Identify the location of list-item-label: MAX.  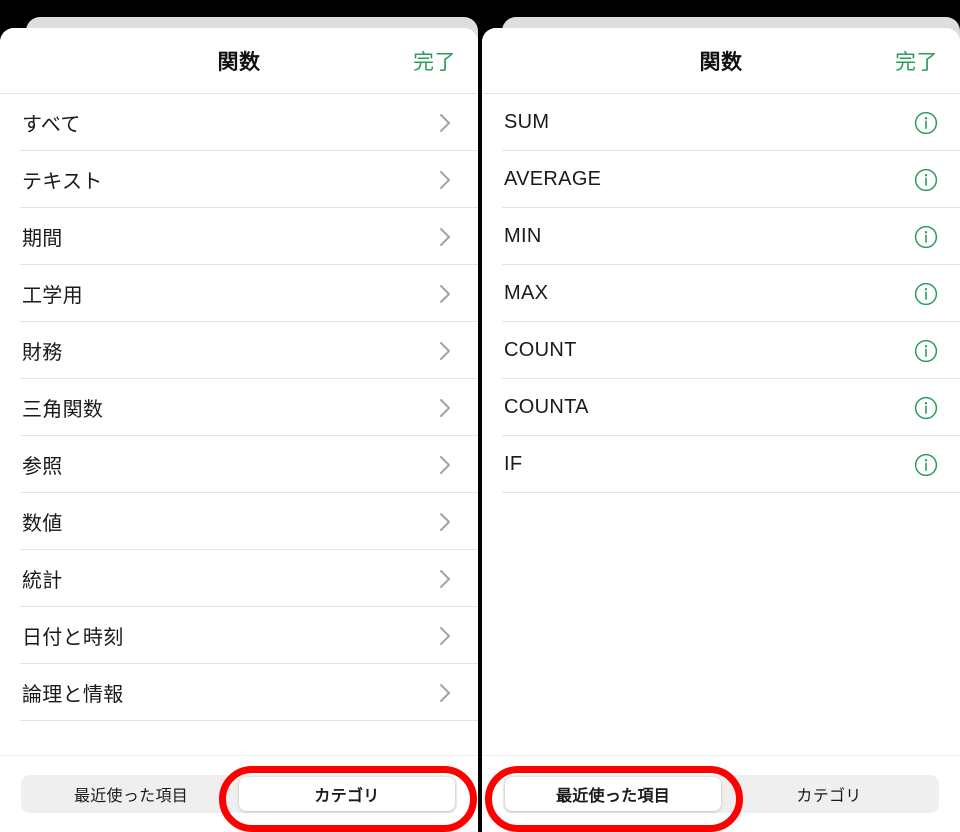
(526, 293).